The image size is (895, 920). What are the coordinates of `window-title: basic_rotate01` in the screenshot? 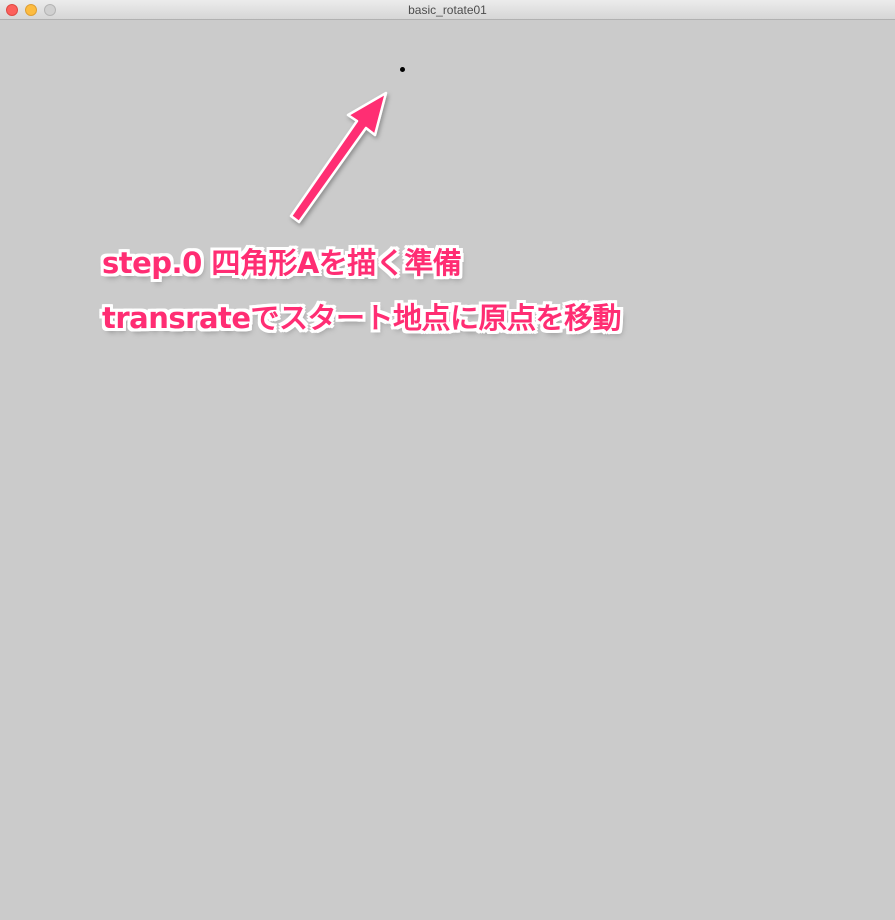 It's located at (447, 10).